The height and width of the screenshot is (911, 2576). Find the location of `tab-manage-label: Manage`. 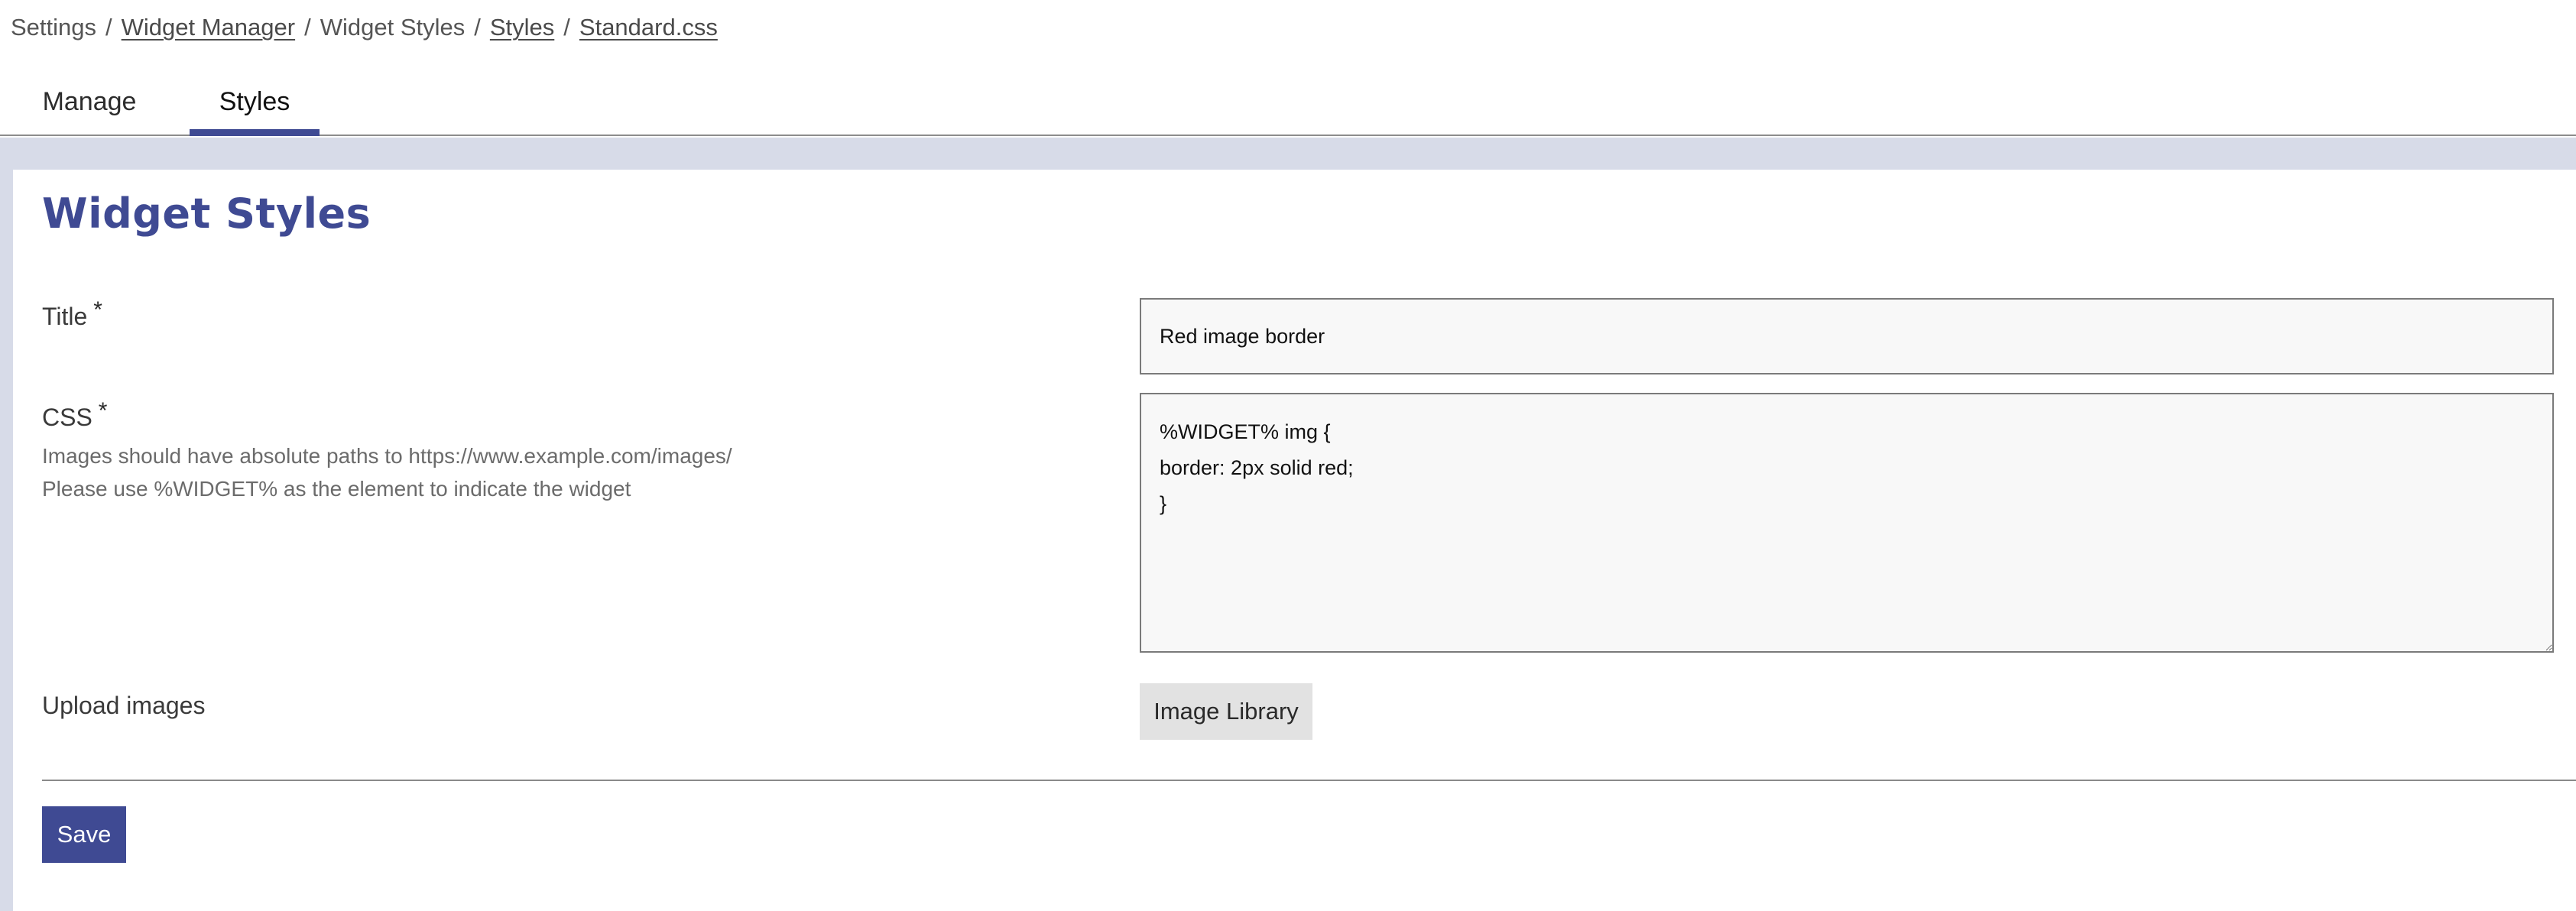

tab-manage-label: Manage is located at coordinates (89, 101).